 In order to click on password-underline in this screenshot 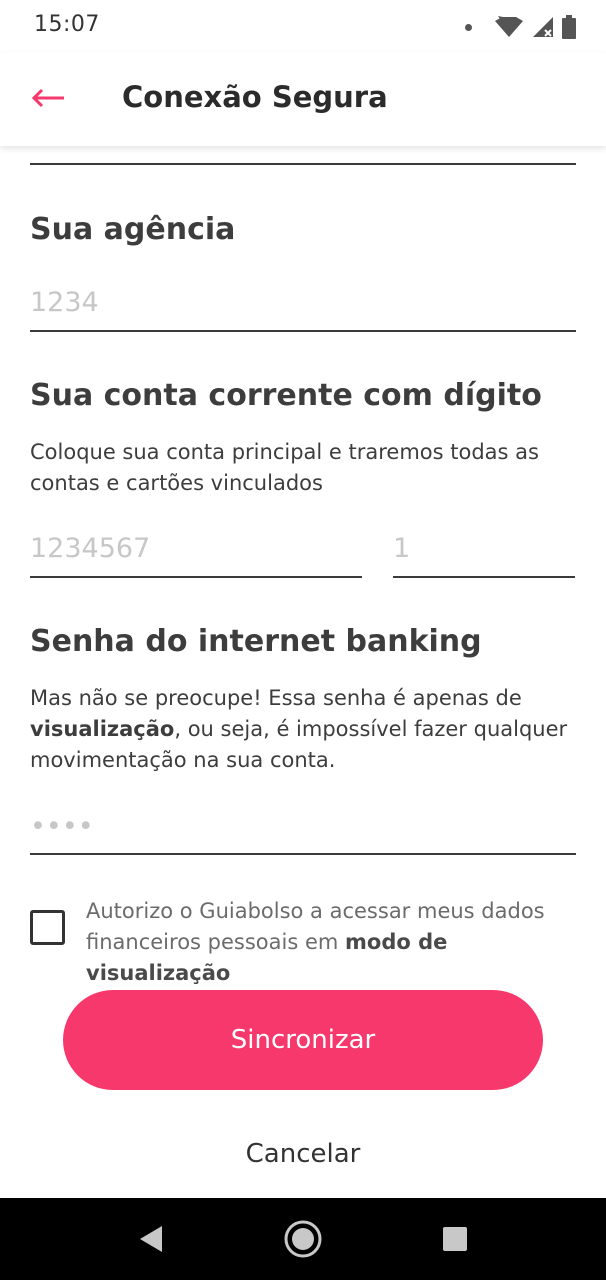, I will do `click(303, 854)`.